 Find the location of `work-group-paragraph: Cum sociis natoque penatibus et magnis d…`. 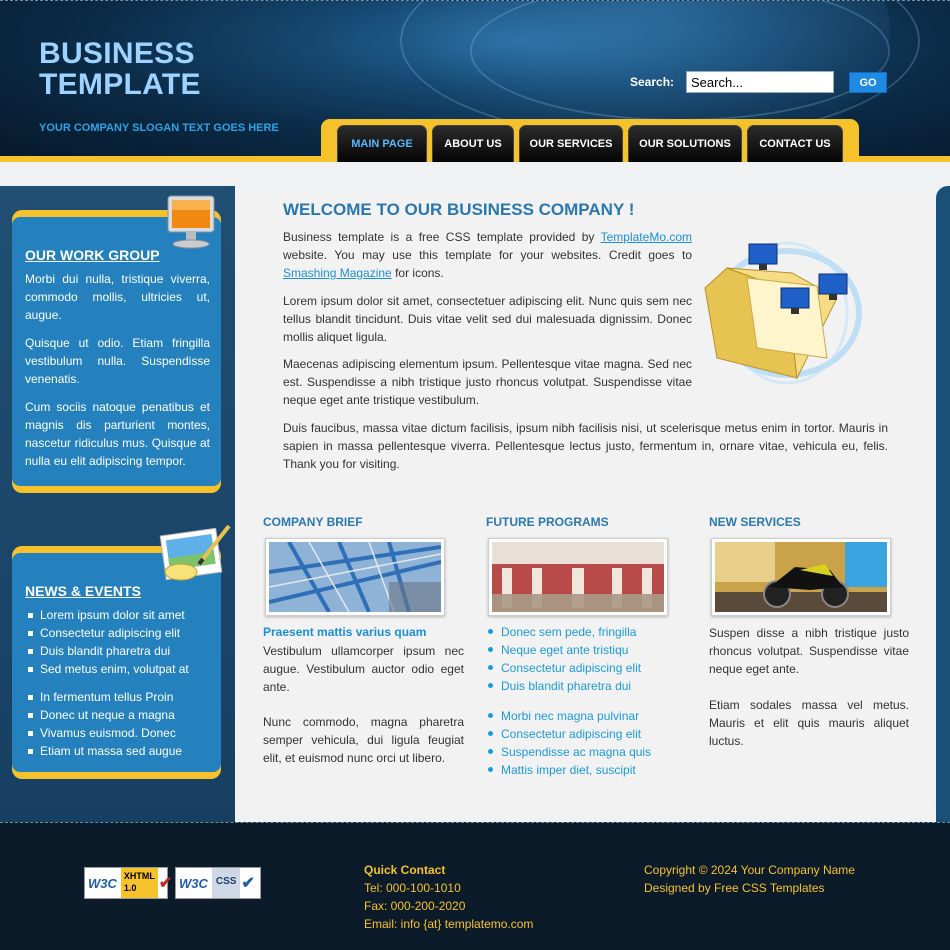

work-group-paragraph: Cum sociis natoque penatibus et magnis d… is located at coordinates (117, 434).